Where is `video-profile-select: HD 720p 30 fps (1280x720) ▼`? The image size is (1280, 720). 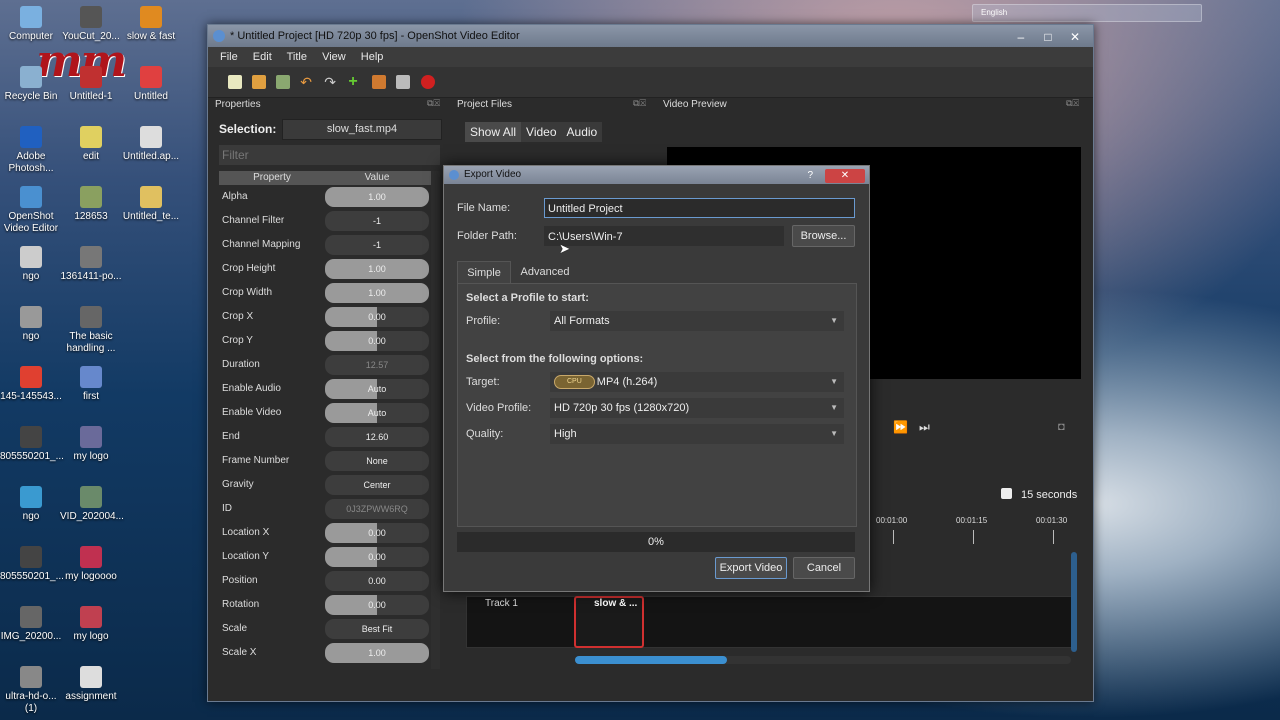
video-profile-select: HD 720p 30 fps (1280x720) ▼ is located at coordinates (697, 408).